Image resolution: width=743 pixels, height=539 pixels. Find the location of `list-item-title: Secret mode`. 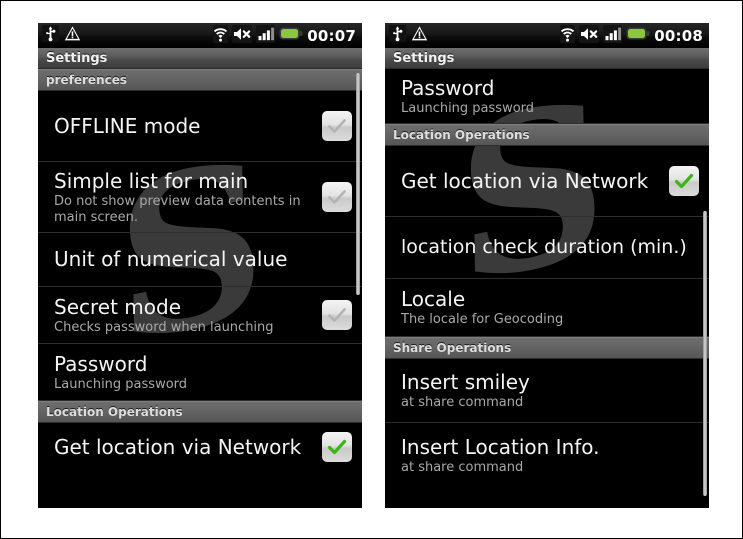

list-item-title: Secret mode is located at coordinates (118, 306).